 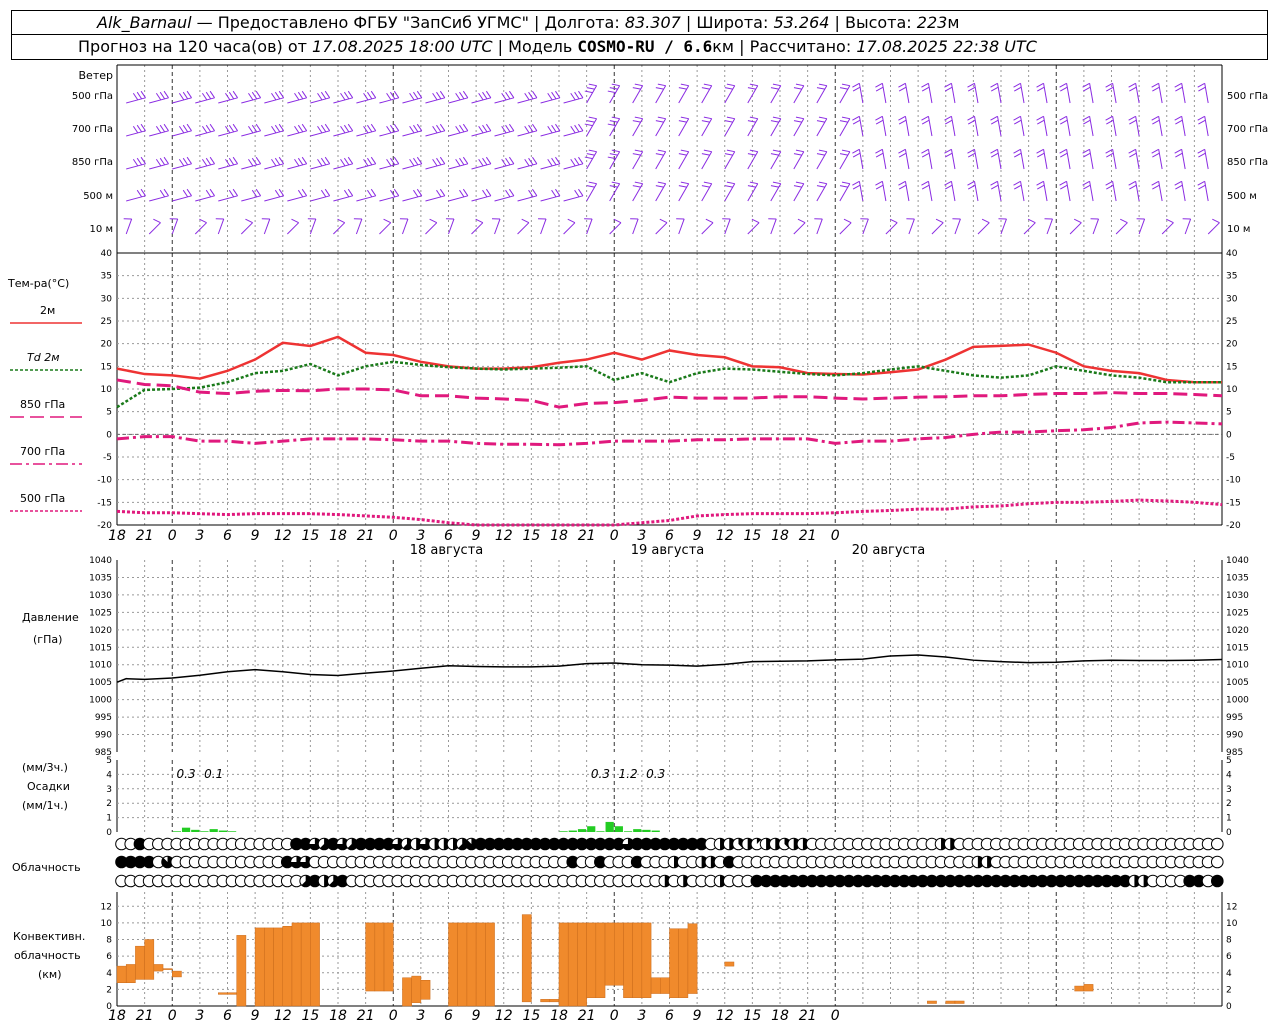 What do you see at coordinates (1237, 648) in the screenshot?
I see `pressure-tick: 1015` at bounding box center [1237, 648].